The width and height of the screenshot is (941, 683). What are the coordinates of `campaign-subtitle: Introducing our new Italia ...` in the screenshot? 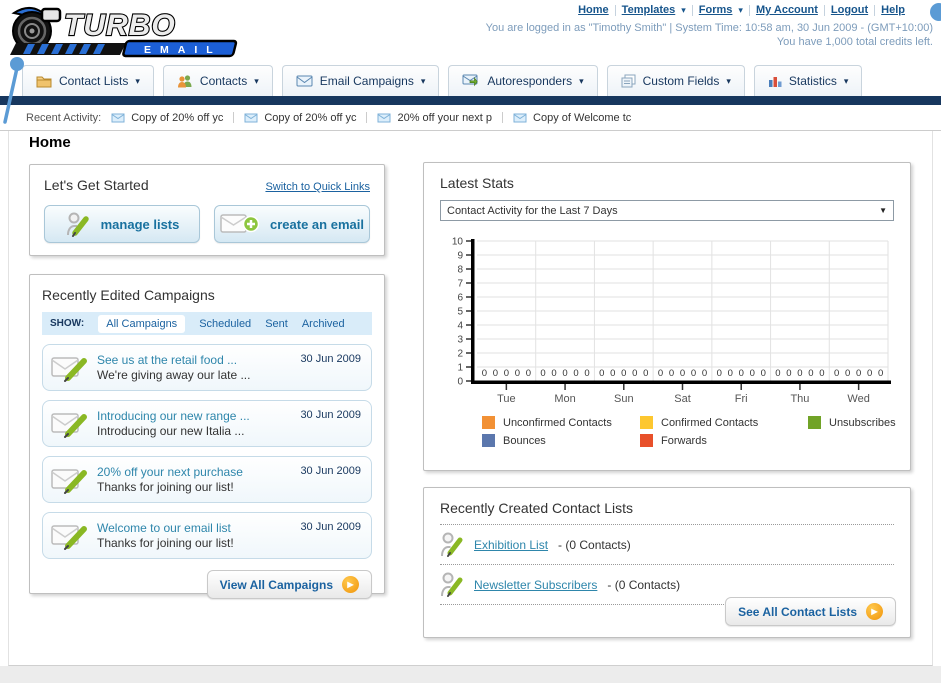 It's located at (171, 430).